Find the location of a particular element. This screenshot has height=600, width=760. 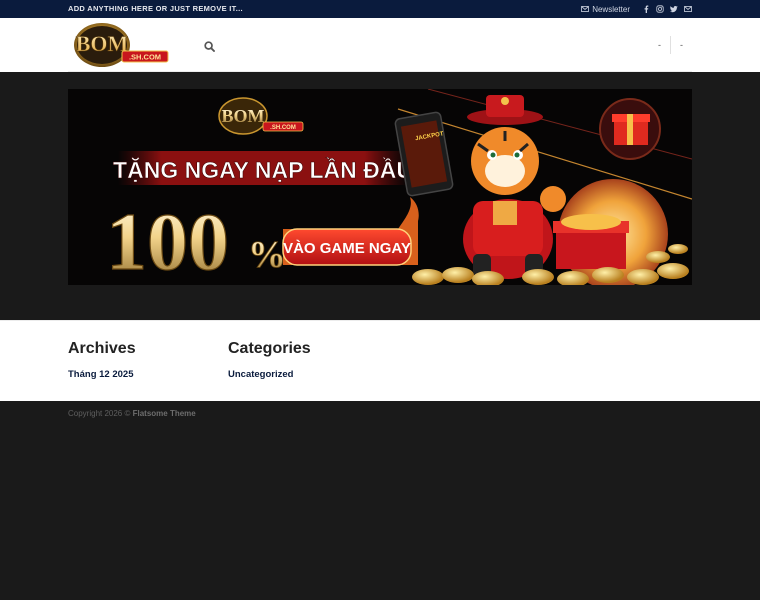

search-icon is located at coordinates (209, 45).